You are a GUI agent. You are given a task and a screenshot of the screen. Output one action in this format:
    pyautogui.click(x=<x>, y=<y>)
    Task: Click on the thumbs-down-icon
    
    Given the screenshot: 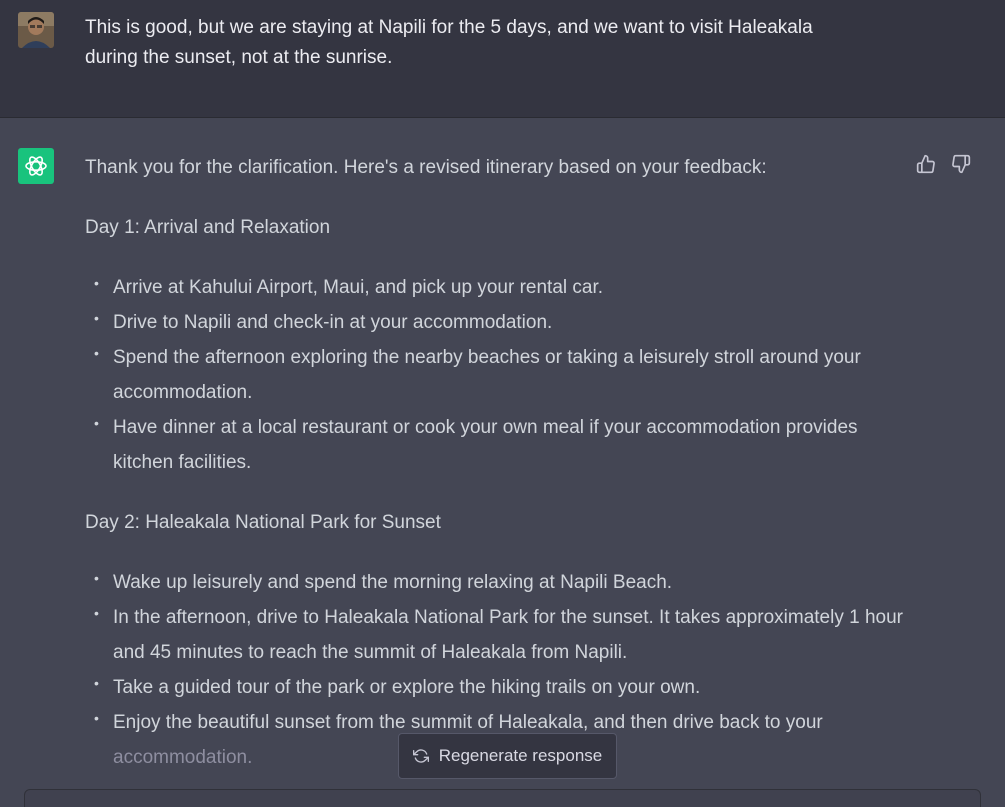 What is the action you would take?
    pyautogui.click(x=961, y=164)
    